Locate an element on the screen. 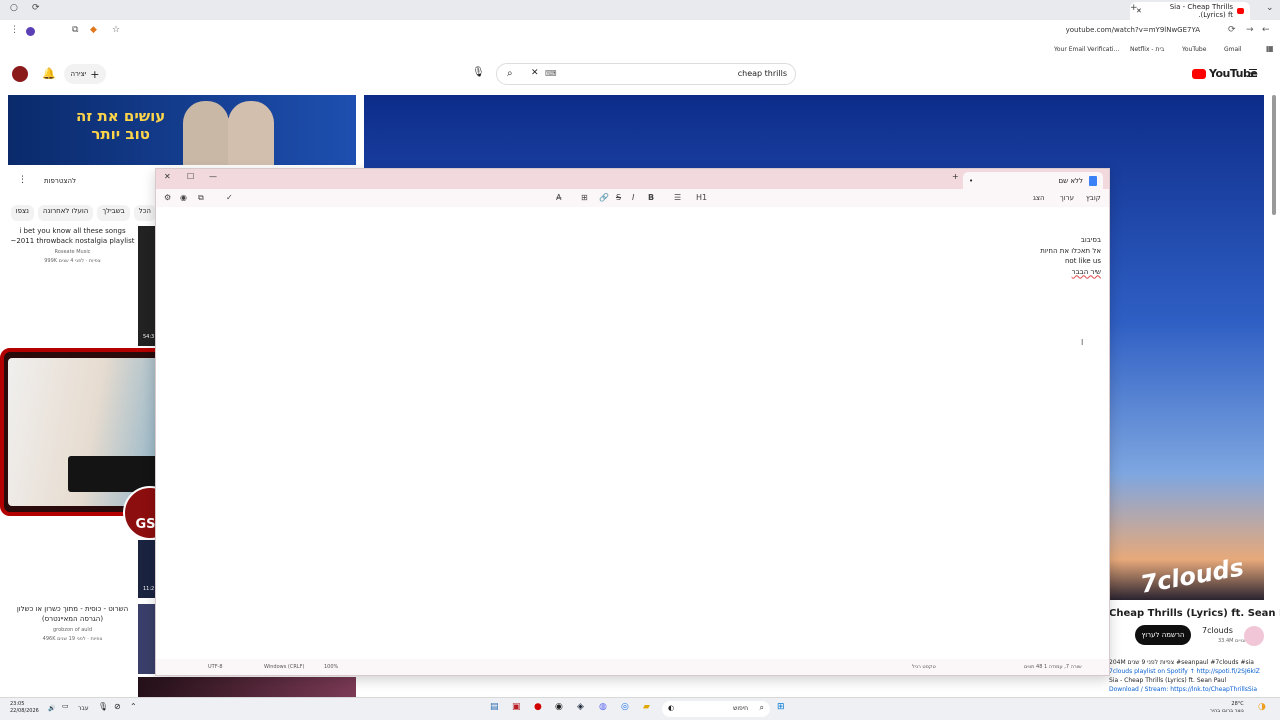 Image resolution: width=1280 pixels, height=720 pixels. close-window-icon: ✕ is located at coordinates (167, 176).